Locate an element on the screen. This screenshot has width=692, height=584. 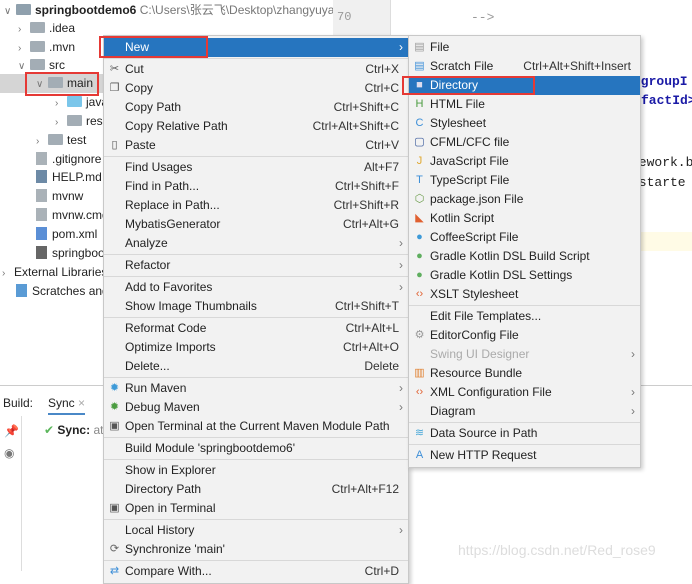
copy-icon: ❐ is located at coordinates (114, 88).